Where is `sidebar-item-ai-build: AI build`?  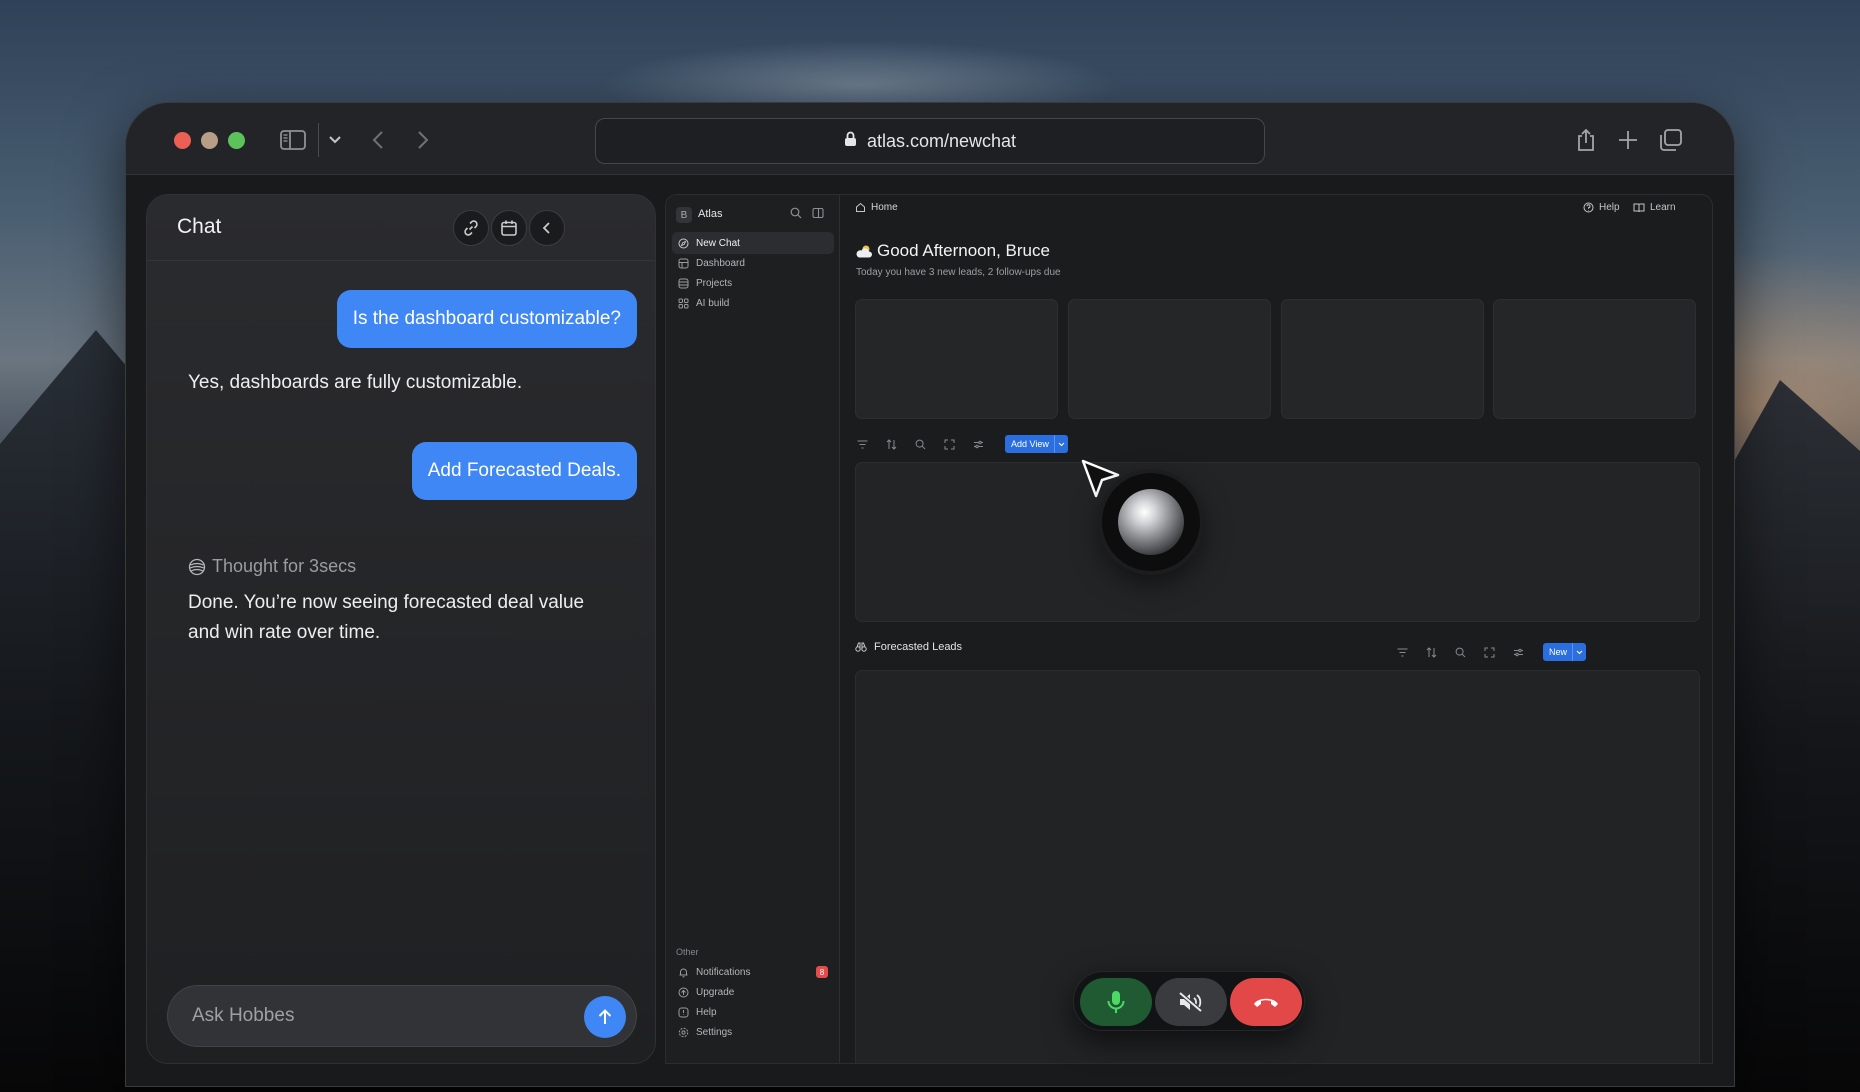 sidebar-item-ai-build: AI build is located at coordinates (753, 303).